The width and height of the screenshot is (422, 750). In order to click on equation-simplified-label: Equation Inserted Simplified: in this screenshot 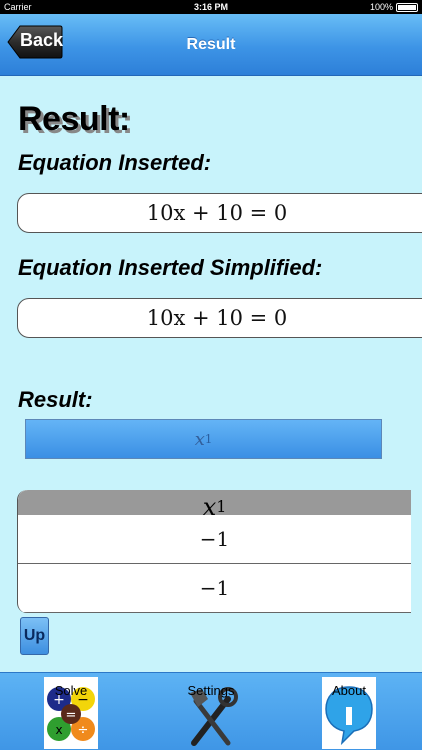, I will do `click(170, 267)`.